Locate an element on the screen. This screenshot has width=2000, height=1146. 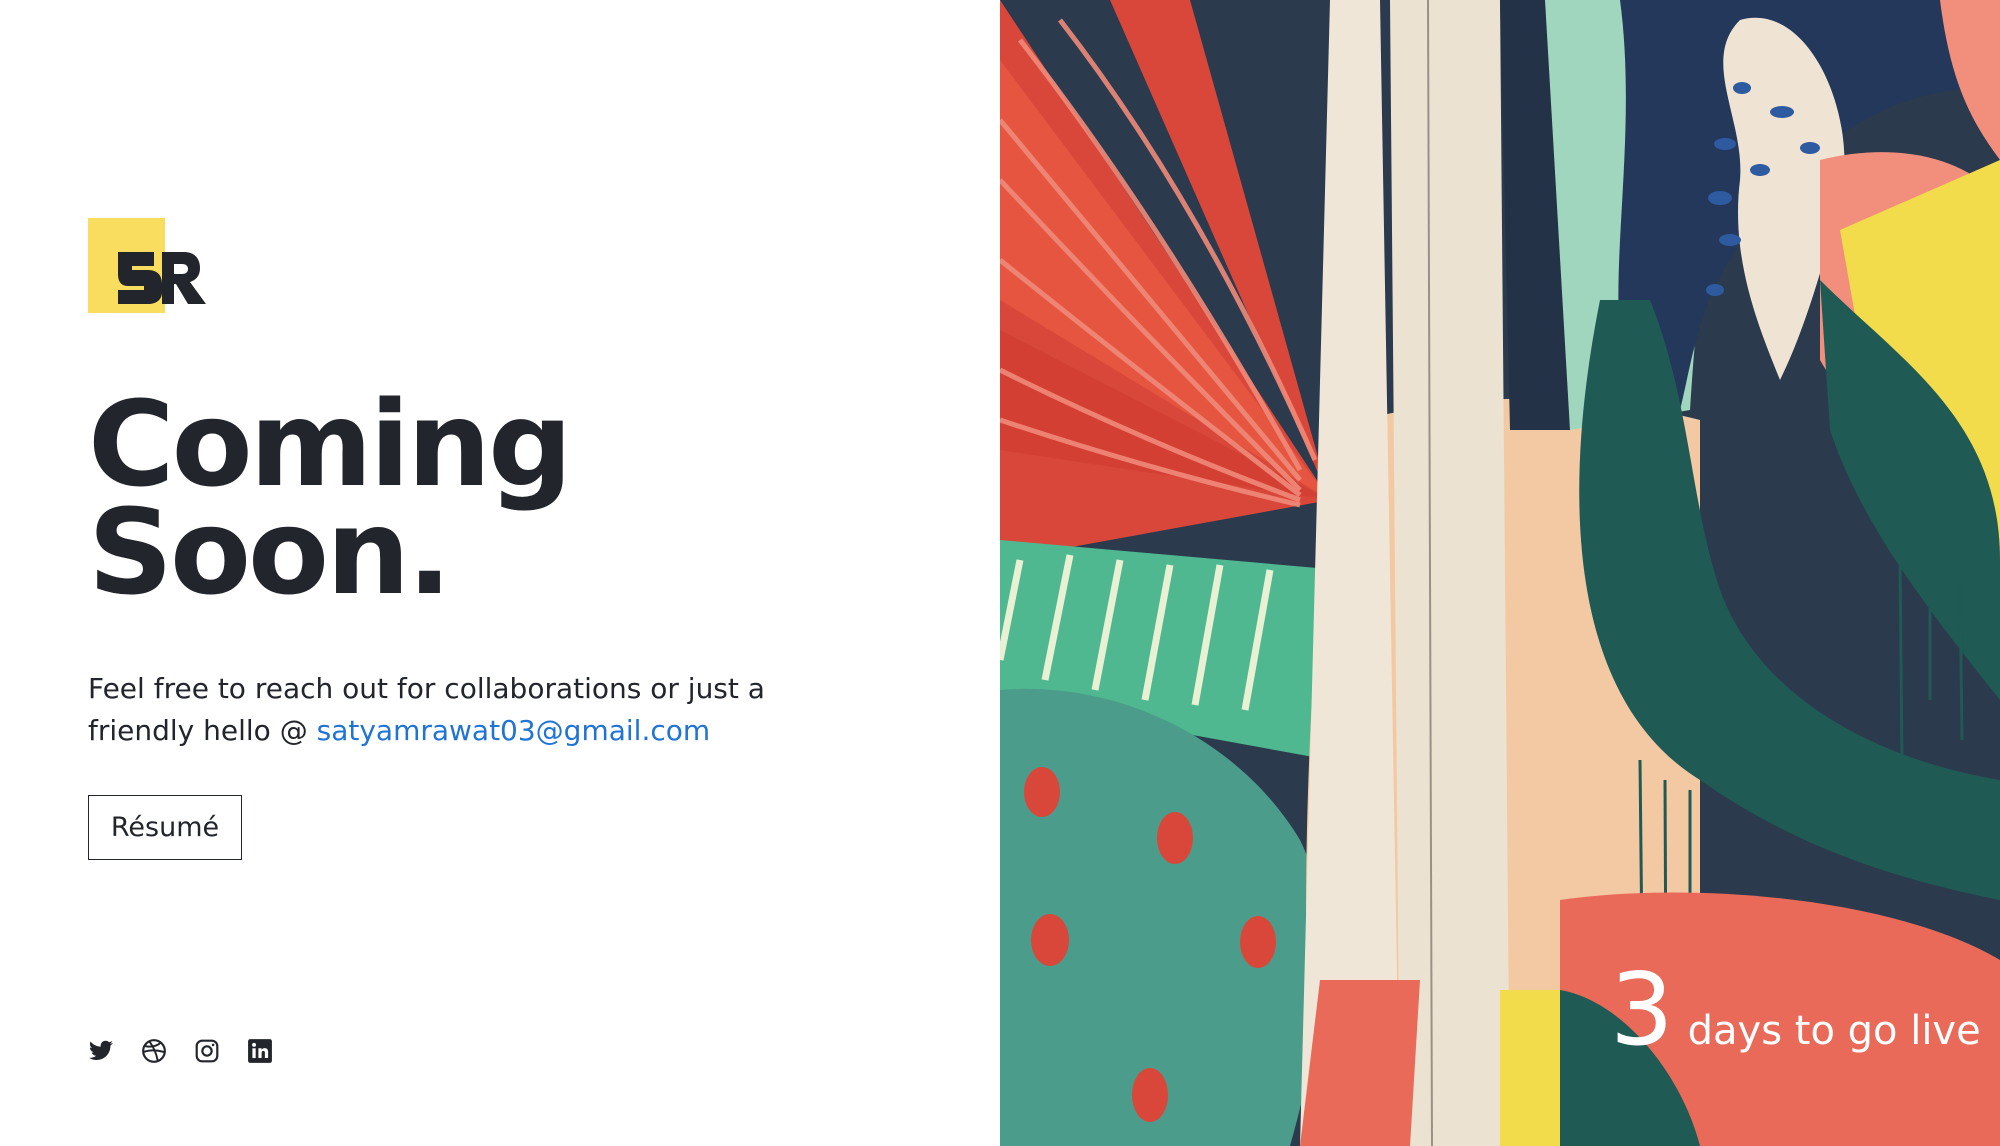
title-line-2: Soon. is located at coordinates (270, 552).